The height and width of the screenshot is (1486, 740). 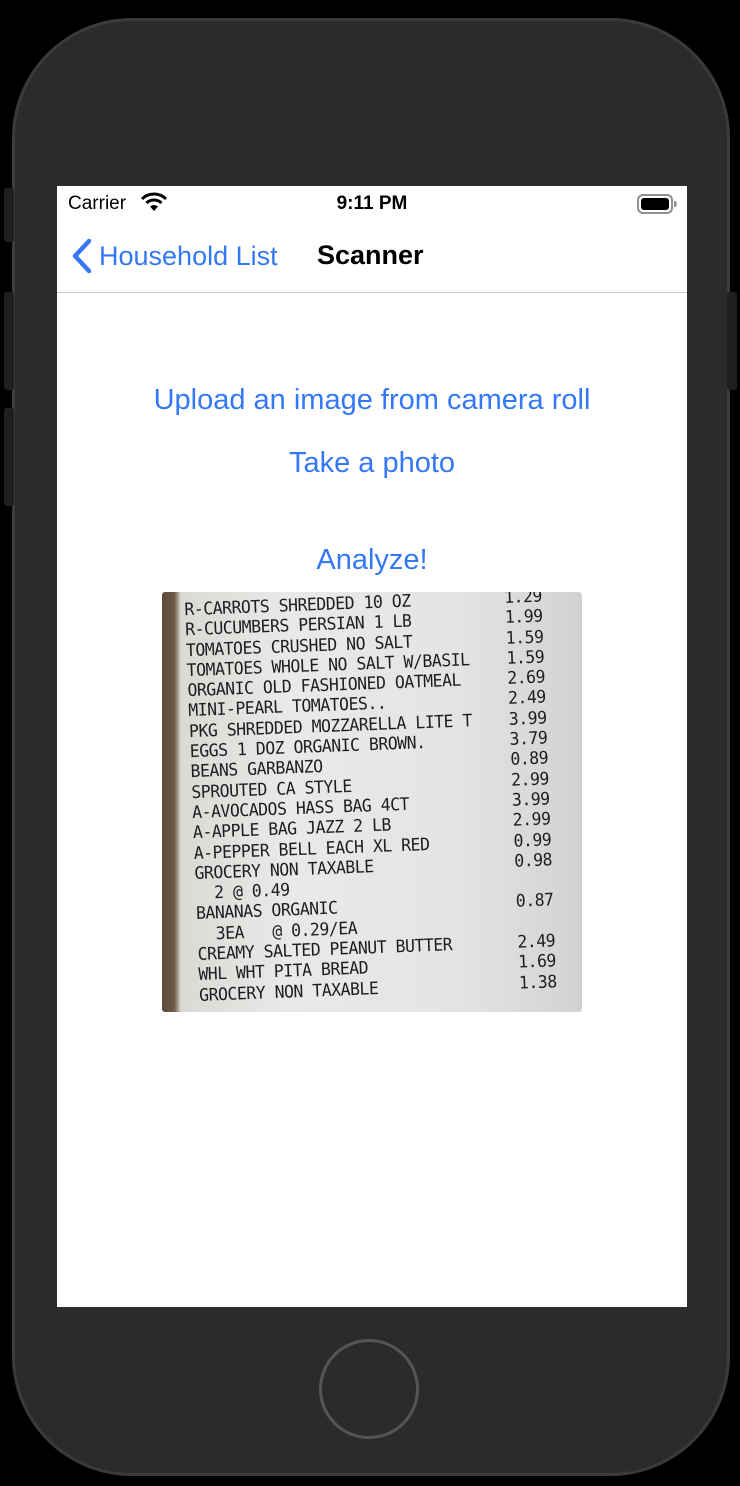 What do you see at coordinates (528, 738) in the screenshot?
I see `receipt-item-price: 3.79` at bounding box center [528, 738].